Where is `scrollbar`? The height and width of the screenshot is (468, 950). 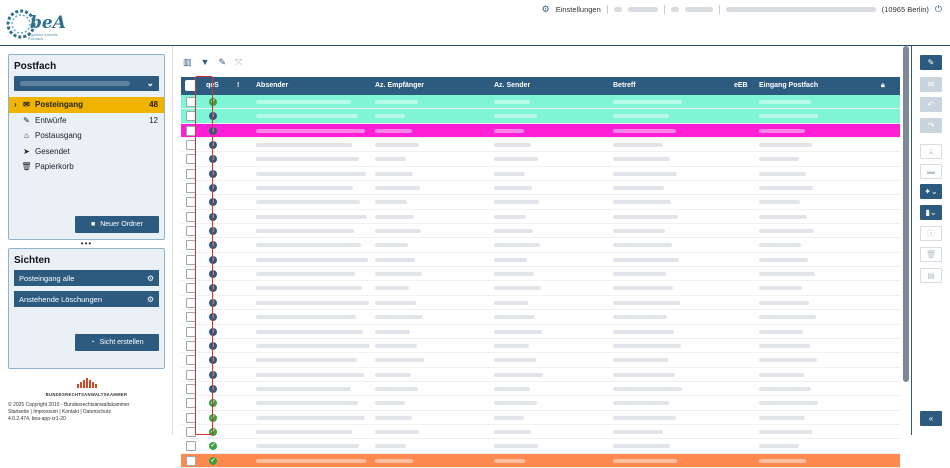
scrollbar is located at coordinates (906, 214).